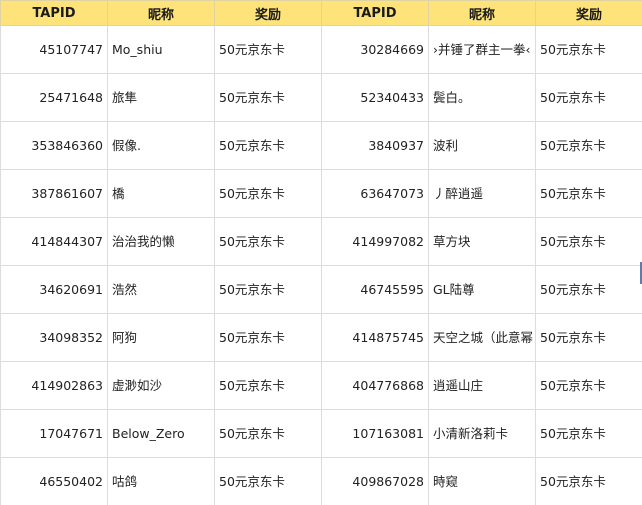 The image size is (642, 505). Describe the element at coordinates (161, 193) in the screenshot. I see `nickname-cell: 橋` at that location.